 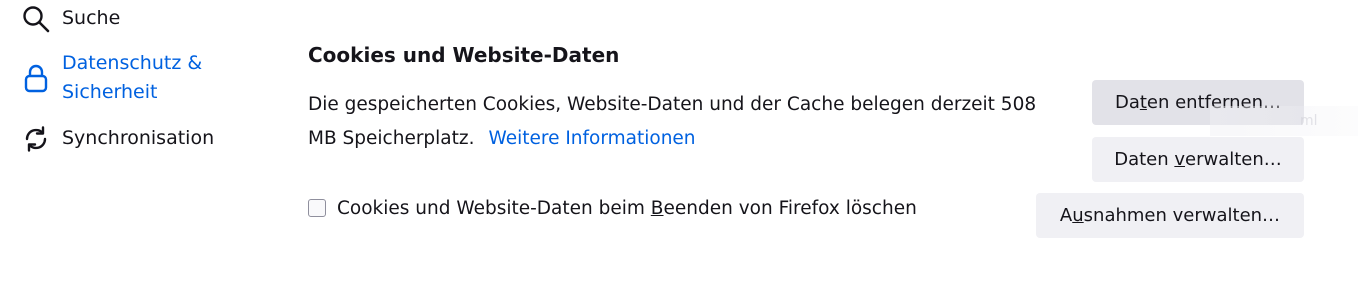 What do you see at coordinates (36, 78) in the screenshot?
I see `lock-icon` at bounding box center [36, 78].